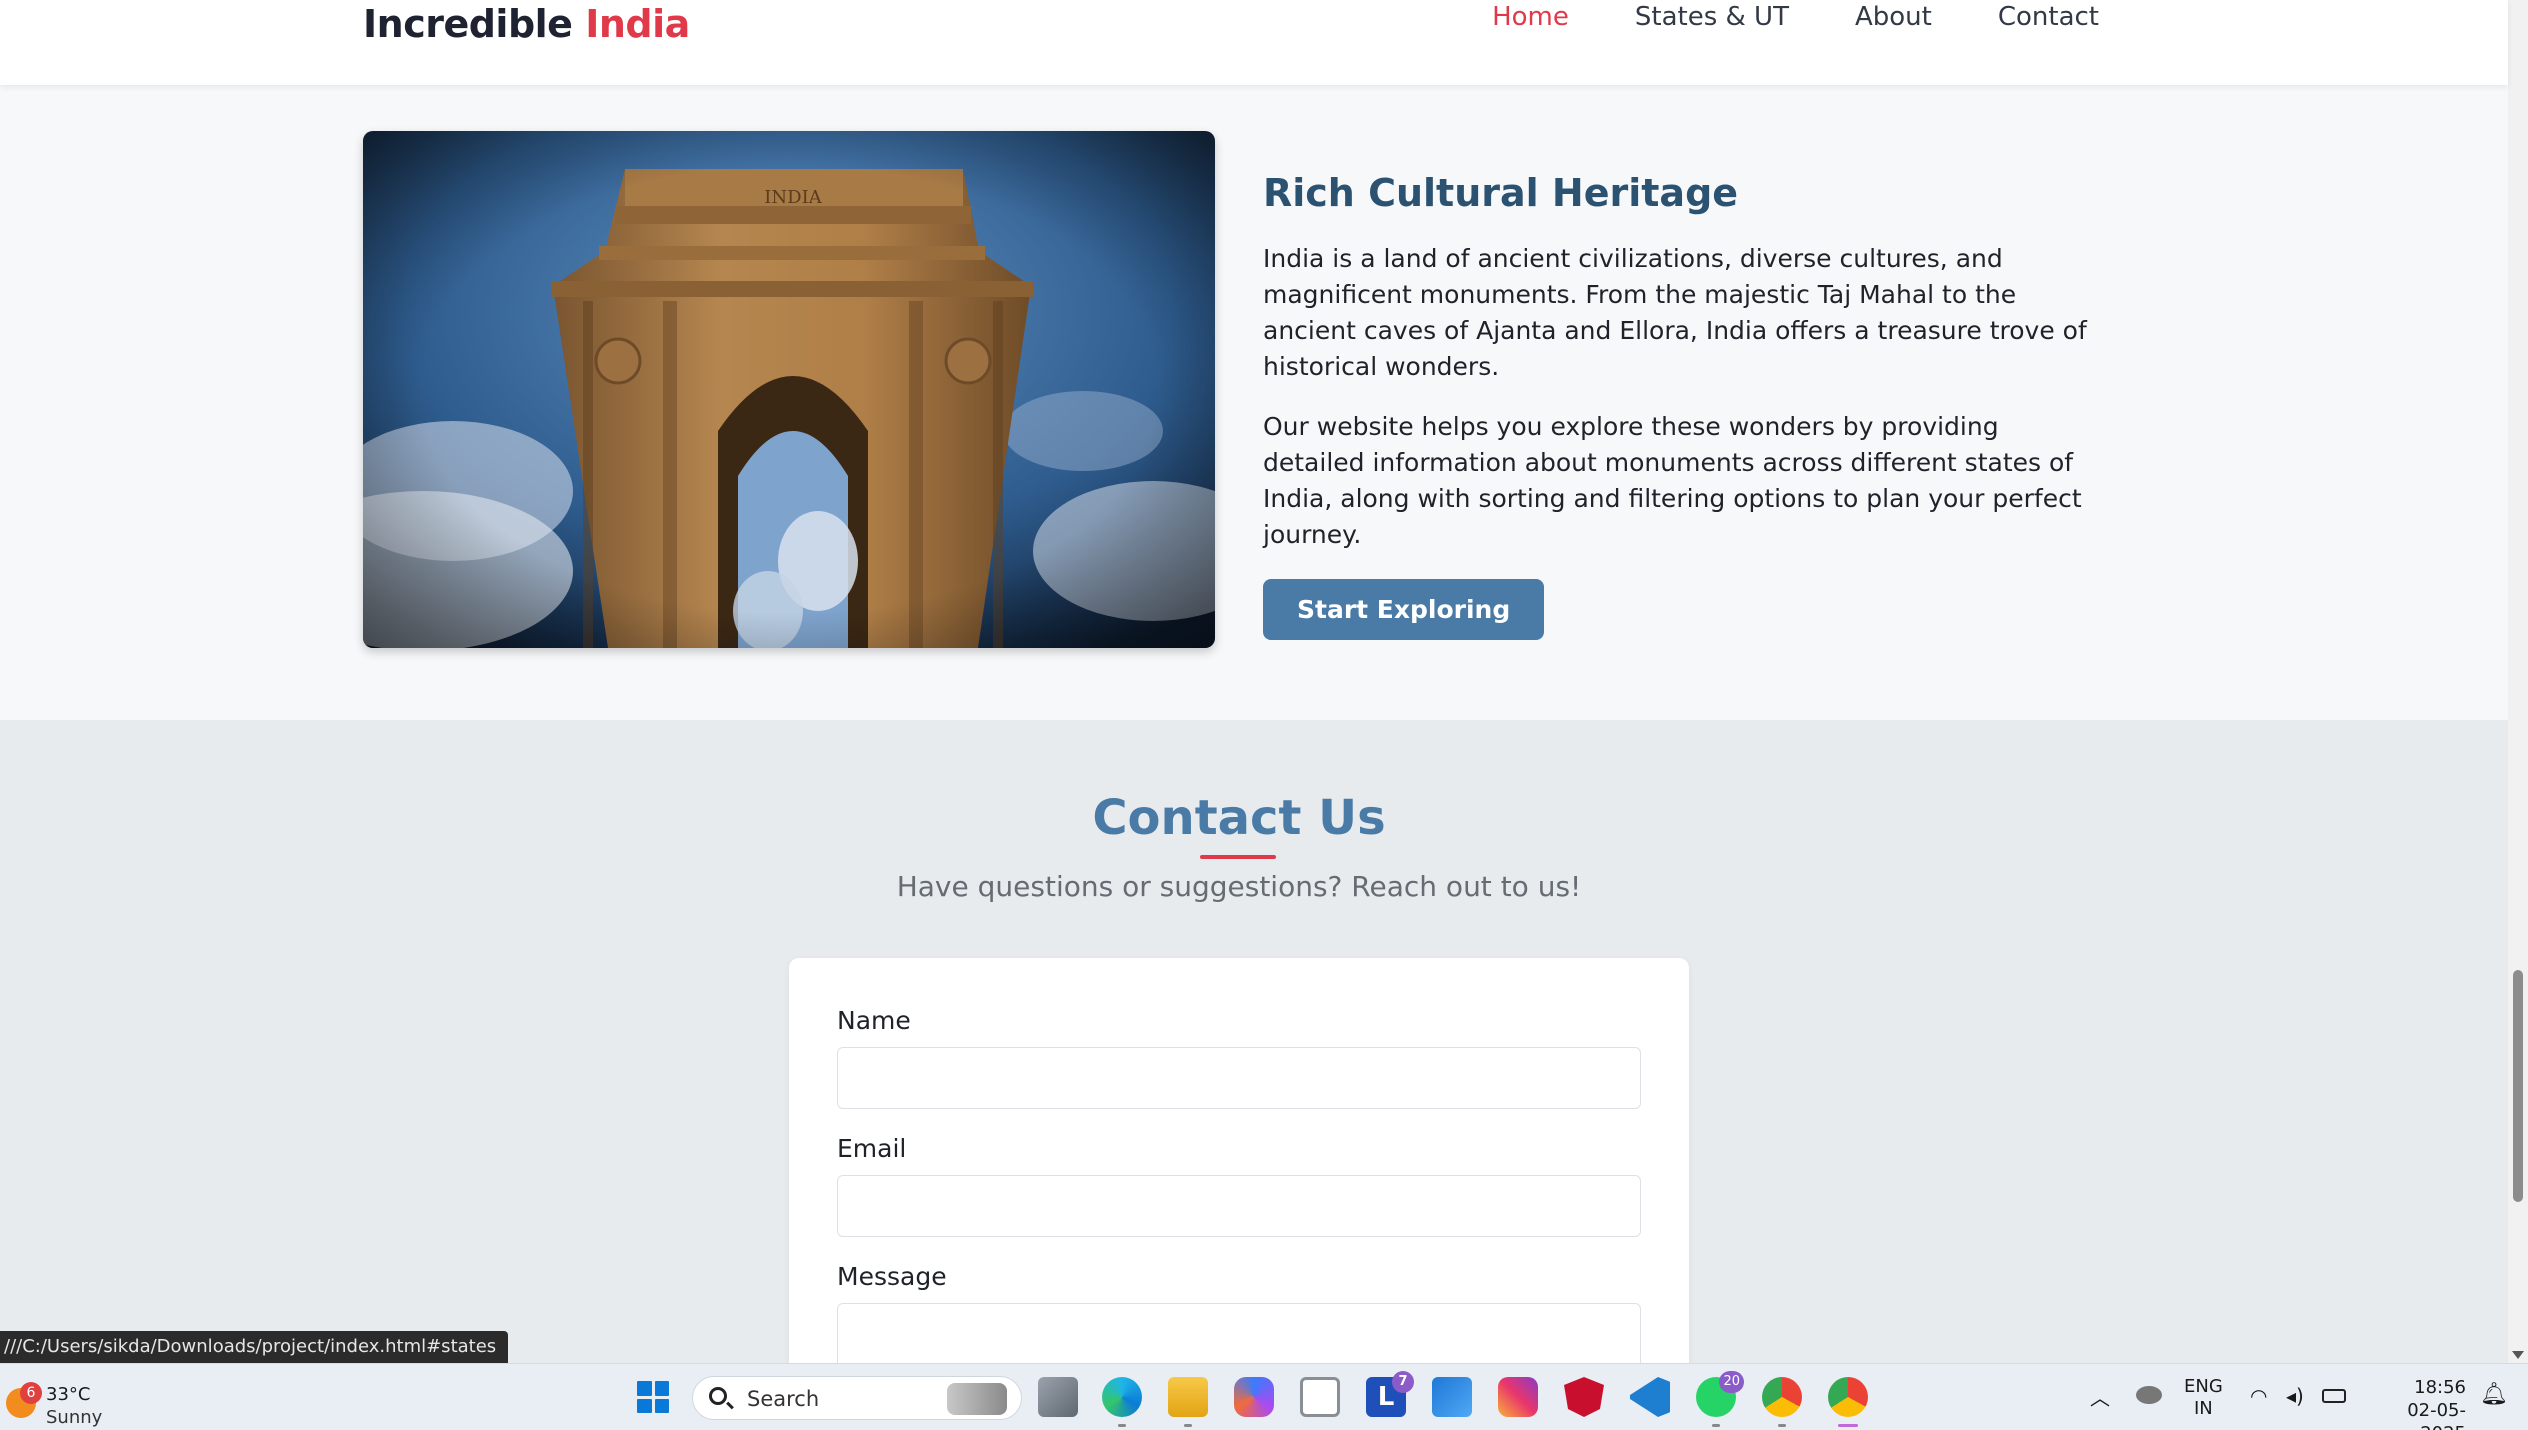  Describe the element at coordinates (2518, 1086) in the screenshot. I see `scroll-thumb` at that location.